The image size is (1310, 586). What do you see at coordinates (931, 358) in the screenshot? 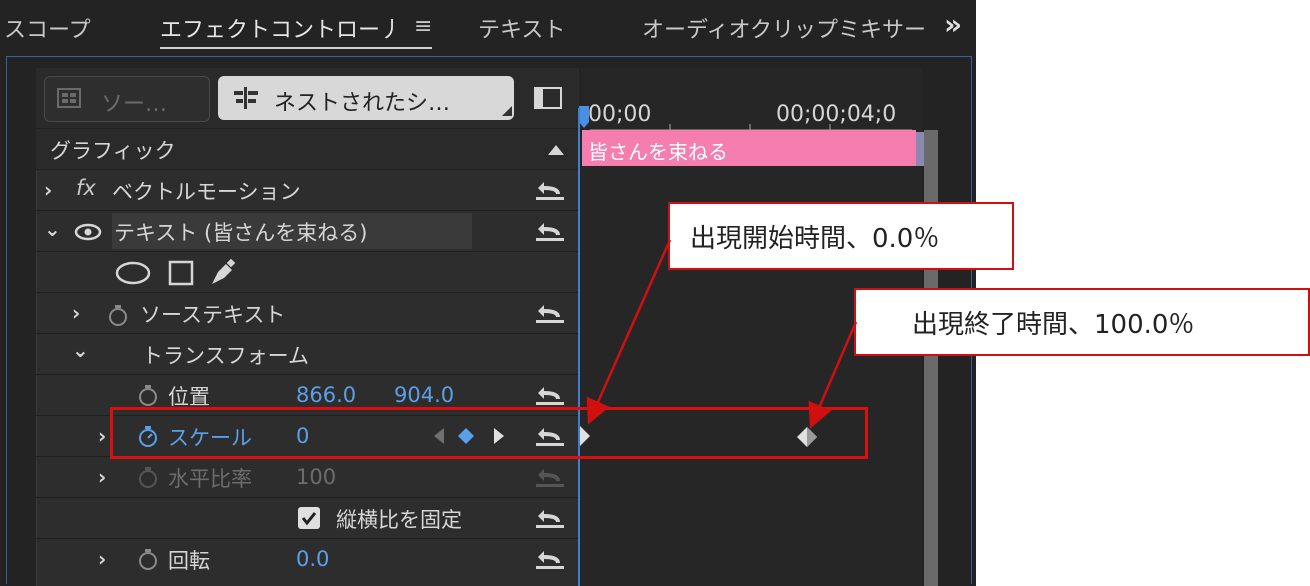
I see `vertical-scrollbar` at bounding box center [931, 358].